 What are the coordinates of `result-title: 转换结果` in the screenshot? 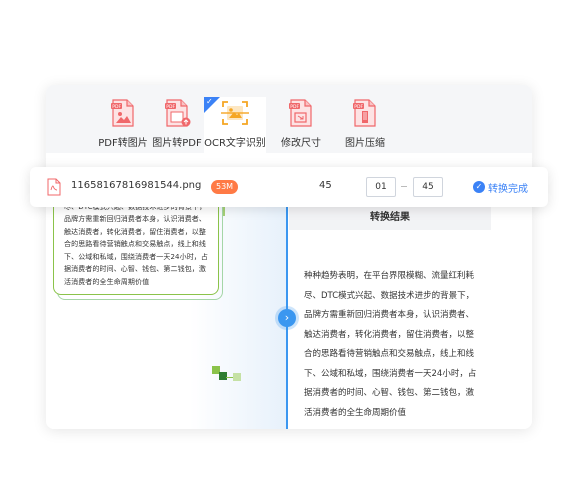 It's located at (390, 218).